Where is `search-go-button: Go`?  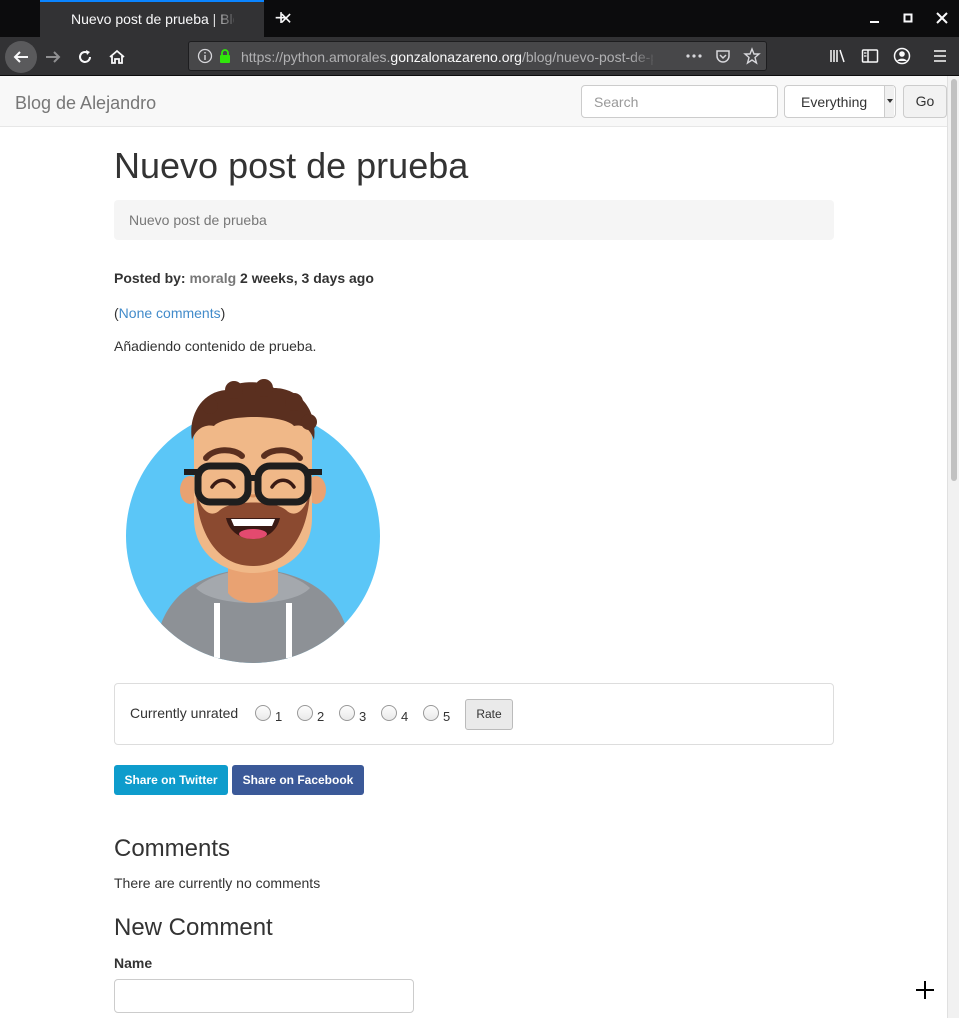 search-go-button: Go is located at coordinates (925, 101).